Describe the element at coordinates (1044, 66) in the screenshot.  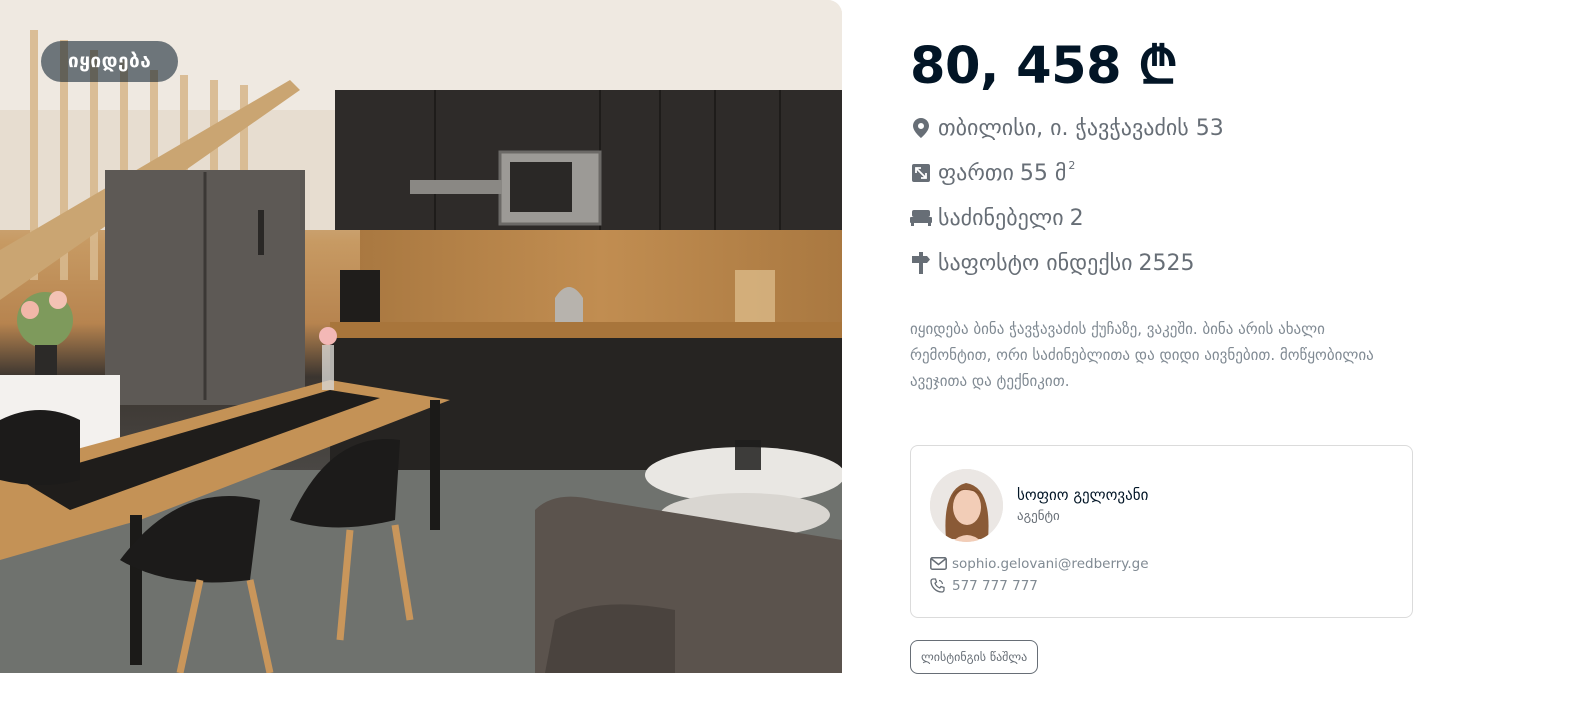
I see `listing-price: 80, 458 ₾` at that location.